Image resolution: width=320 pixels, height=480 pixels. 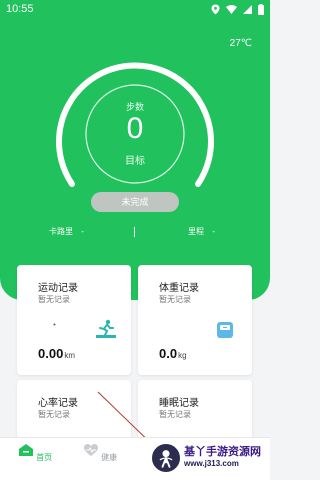 What do you see at coordinates (25, 450) in the screenshot?
I see `home-icon` at bounding box center [25, 450].